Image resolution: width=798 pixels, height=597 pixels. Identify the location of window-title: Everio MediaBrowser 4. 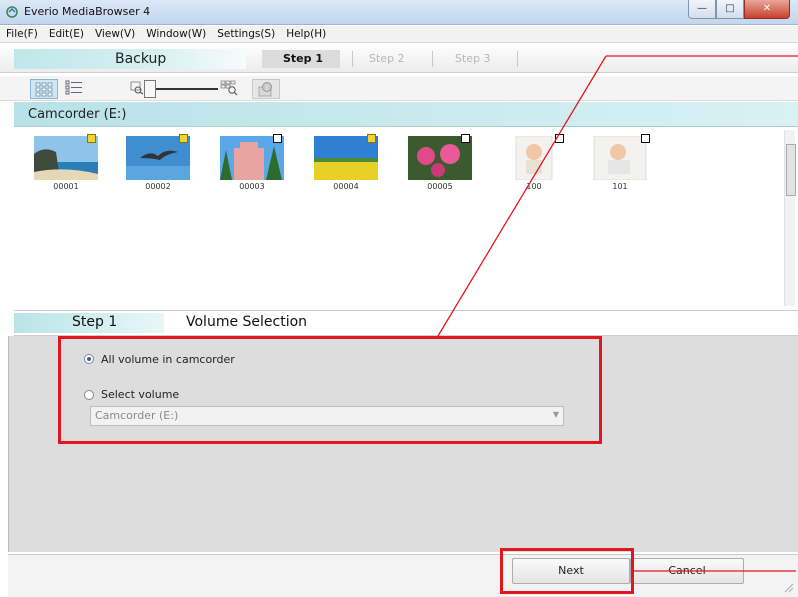
(87, 11).